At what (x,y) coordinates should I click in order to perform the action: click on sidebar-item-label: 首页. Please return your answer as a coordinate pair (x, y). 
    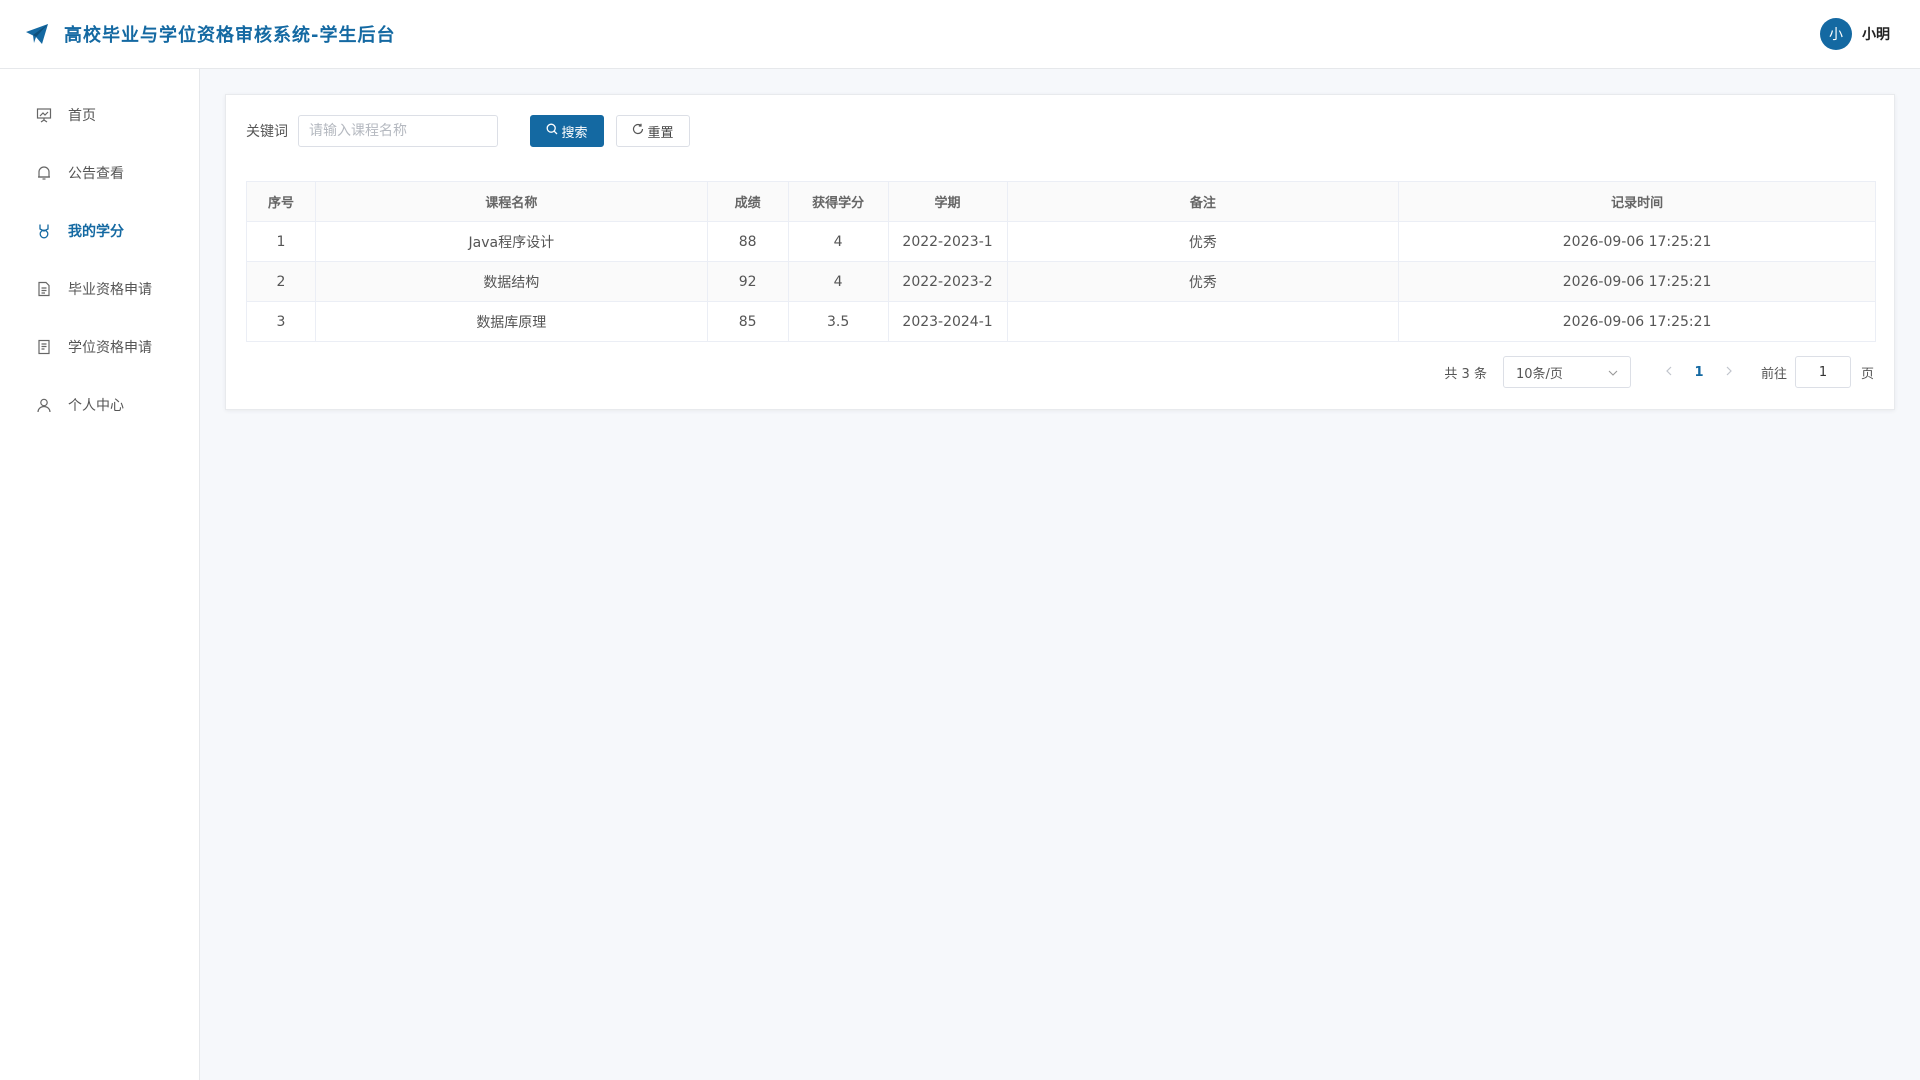
    Looking at the image, I should click on (82, 116).